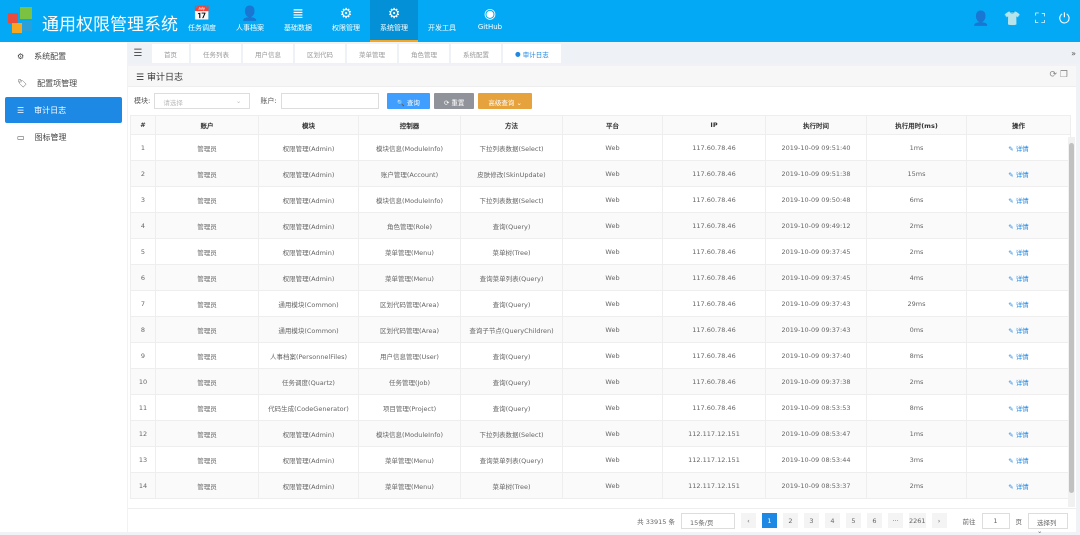  Describe the element at coordinates (454, 101) in the screenshot. I see `reset-button: ⟳ 重置` at that location.